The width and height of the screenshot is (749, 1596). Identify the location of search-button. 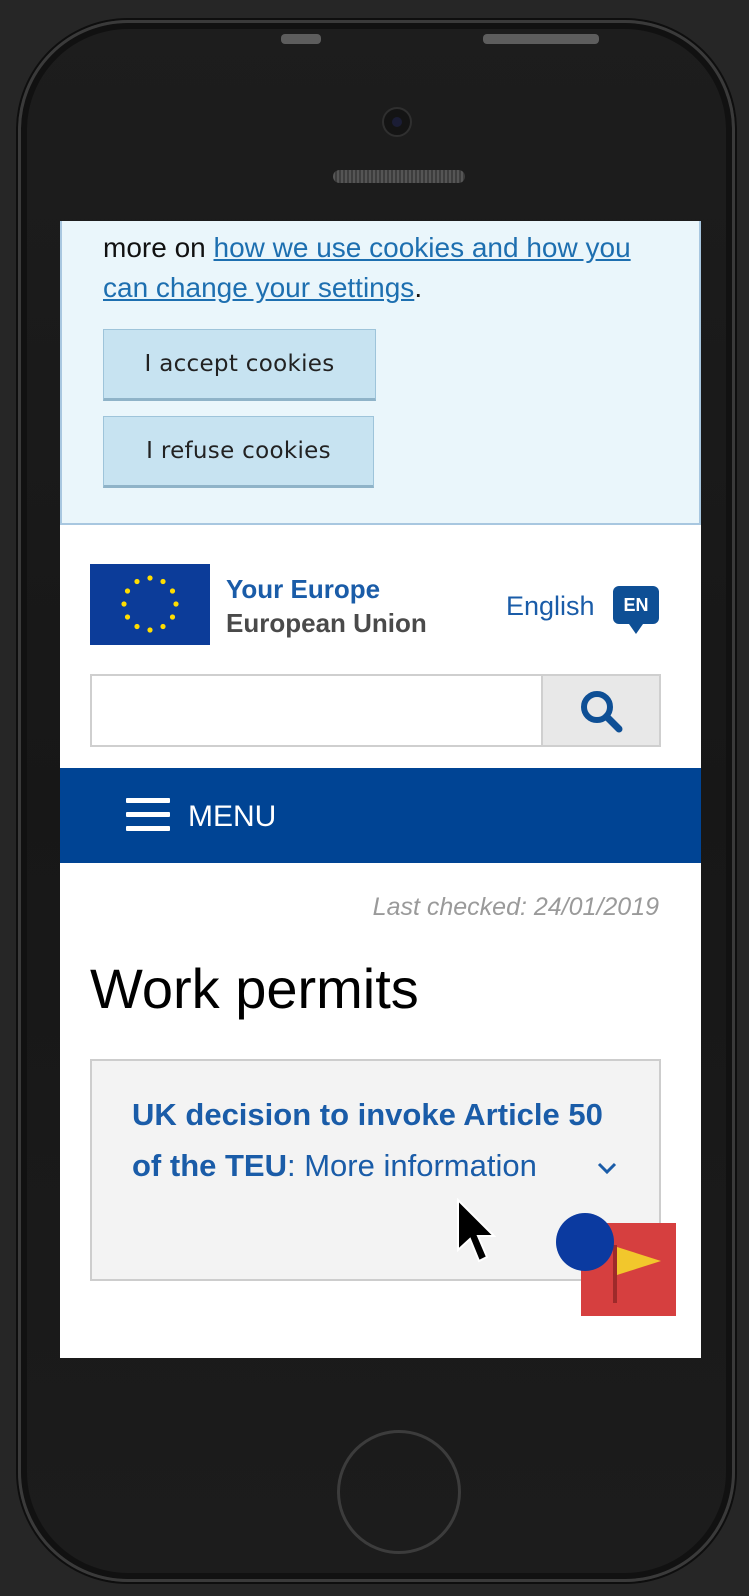
(601, 710).